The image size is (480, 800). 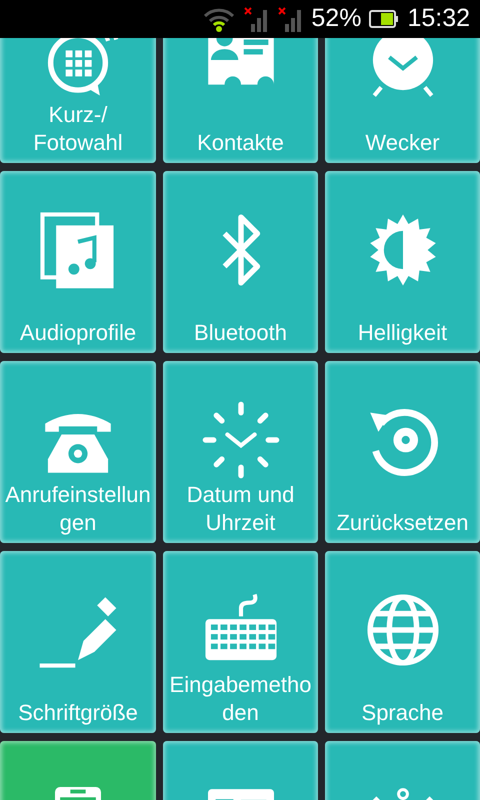 I want to click on battery-icon, so click(x=384, y=19).